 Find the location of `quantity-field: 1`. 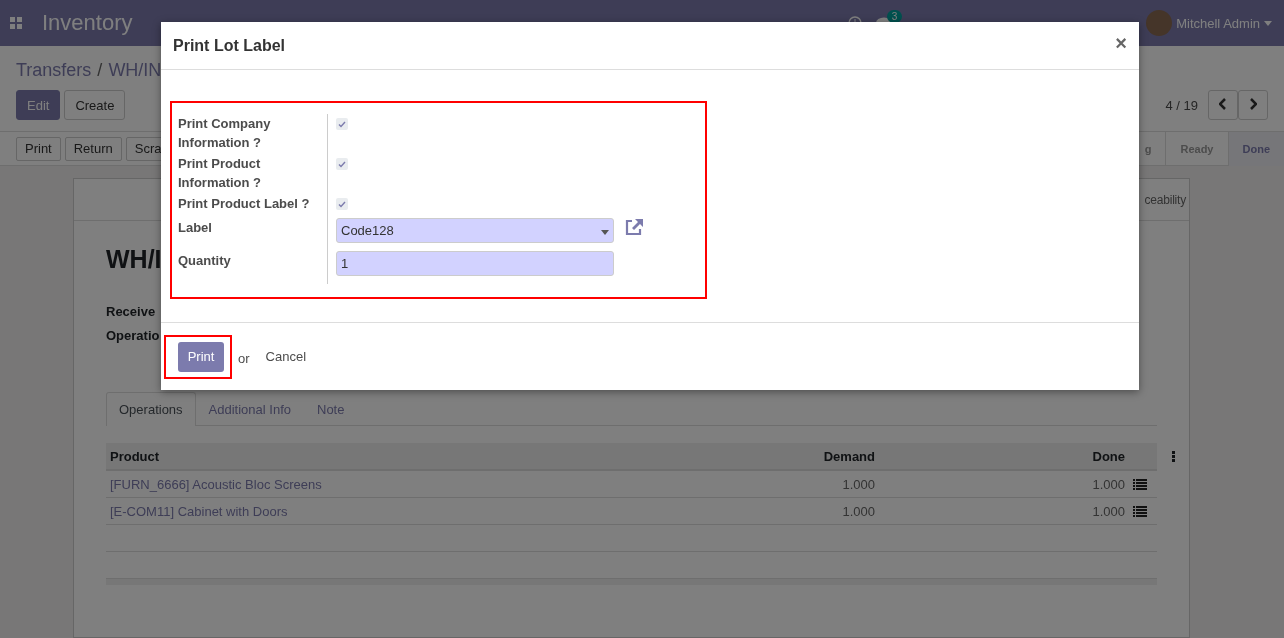

quantity-field: 1 is located at coordinates (475, 263).